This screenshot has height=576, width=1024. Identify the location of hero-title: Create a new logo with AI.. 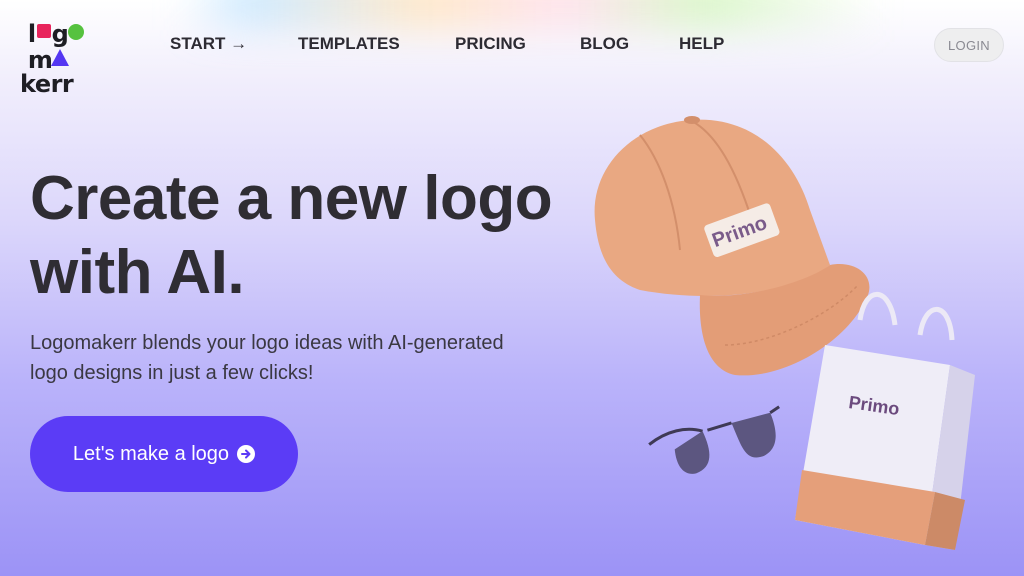
(310, 236).